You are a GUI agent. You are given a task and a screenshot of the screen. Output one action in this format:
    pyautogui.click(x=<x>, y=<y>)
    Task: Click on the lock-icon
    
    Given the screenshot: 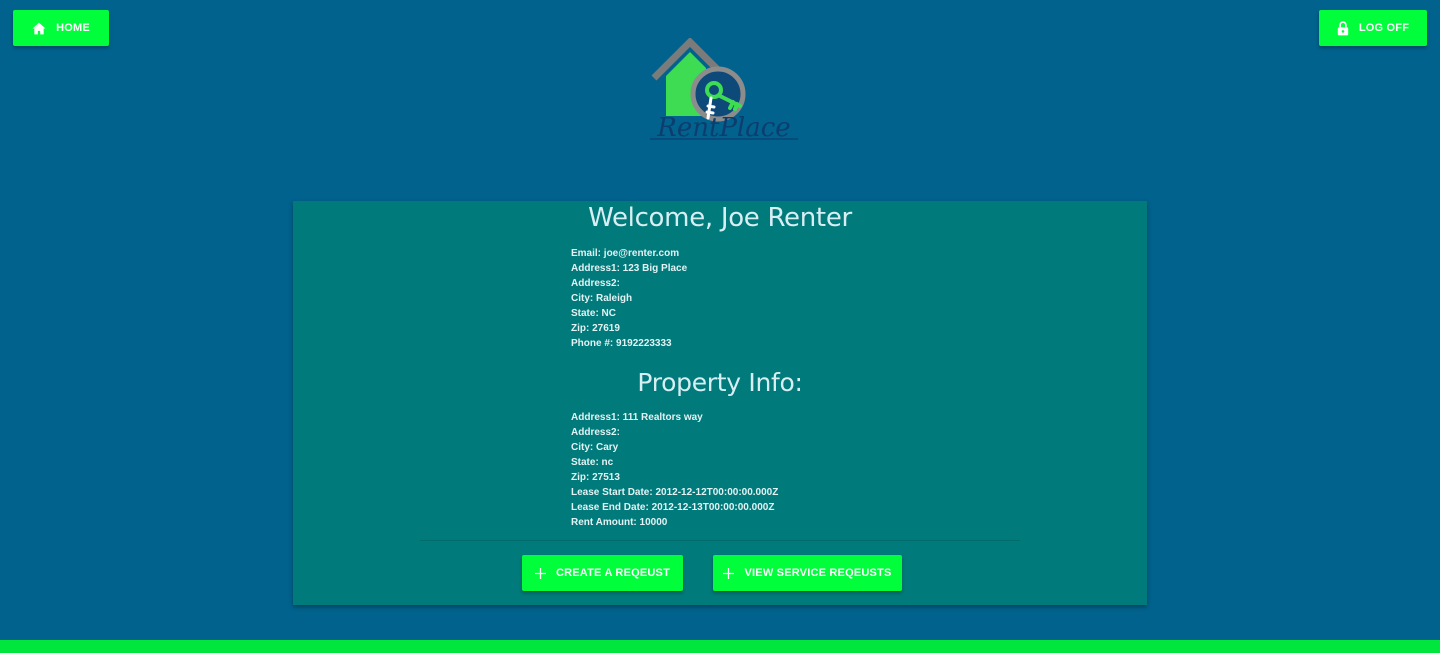 What is the action you would take?
    pyautogui.click(x=1343, y=27)
    